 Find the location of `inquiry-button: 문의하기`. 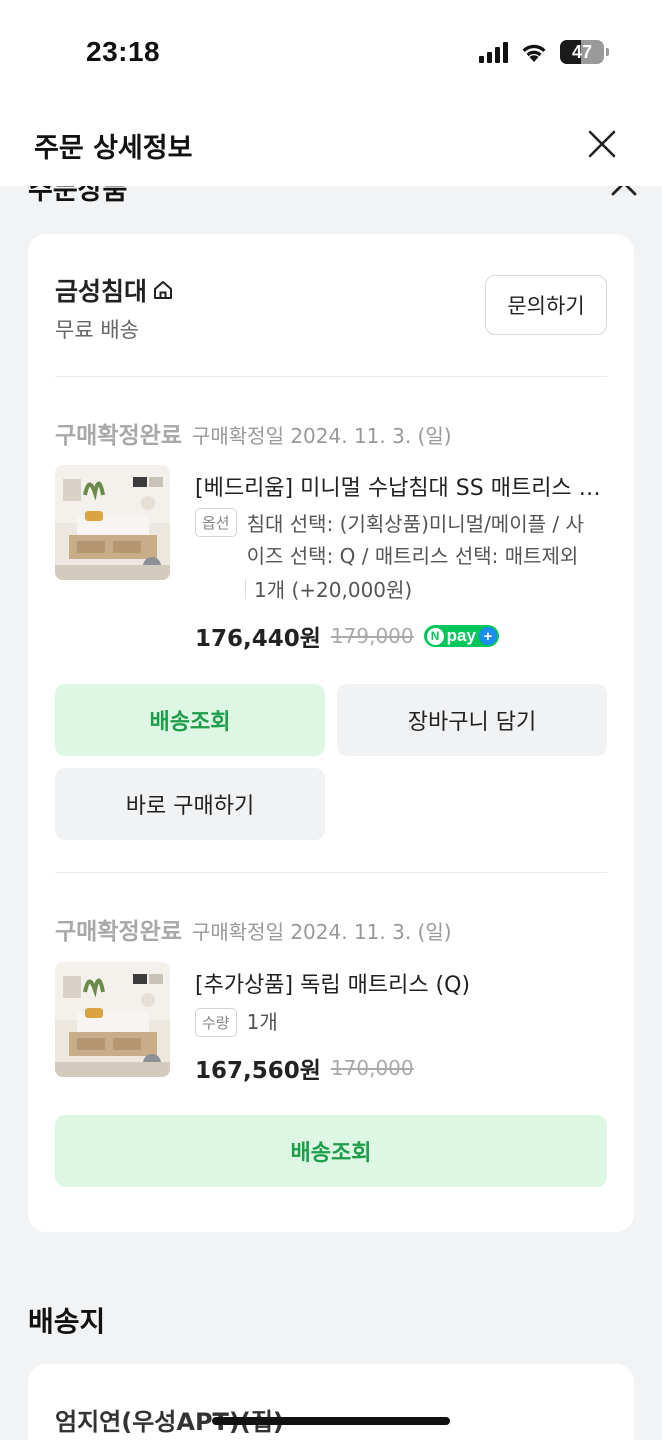

inquiry-button: 문의하기 is located at coordinates (546, 305).